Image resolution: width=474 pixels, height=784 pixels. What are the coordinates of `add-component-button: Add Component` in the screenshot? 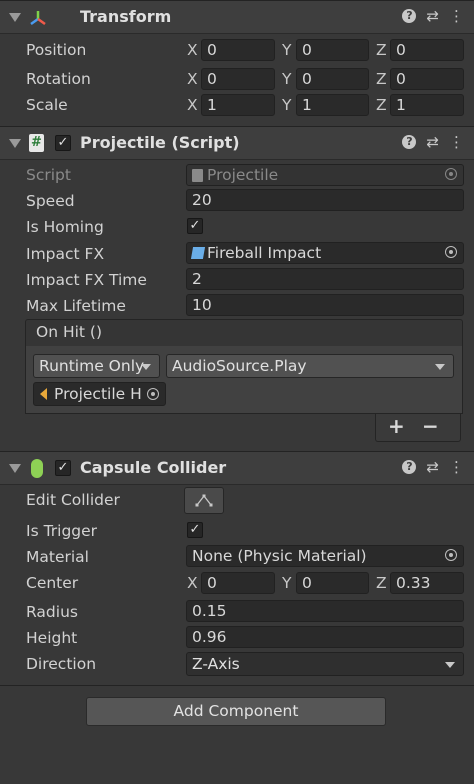 It's located at (236, 711).